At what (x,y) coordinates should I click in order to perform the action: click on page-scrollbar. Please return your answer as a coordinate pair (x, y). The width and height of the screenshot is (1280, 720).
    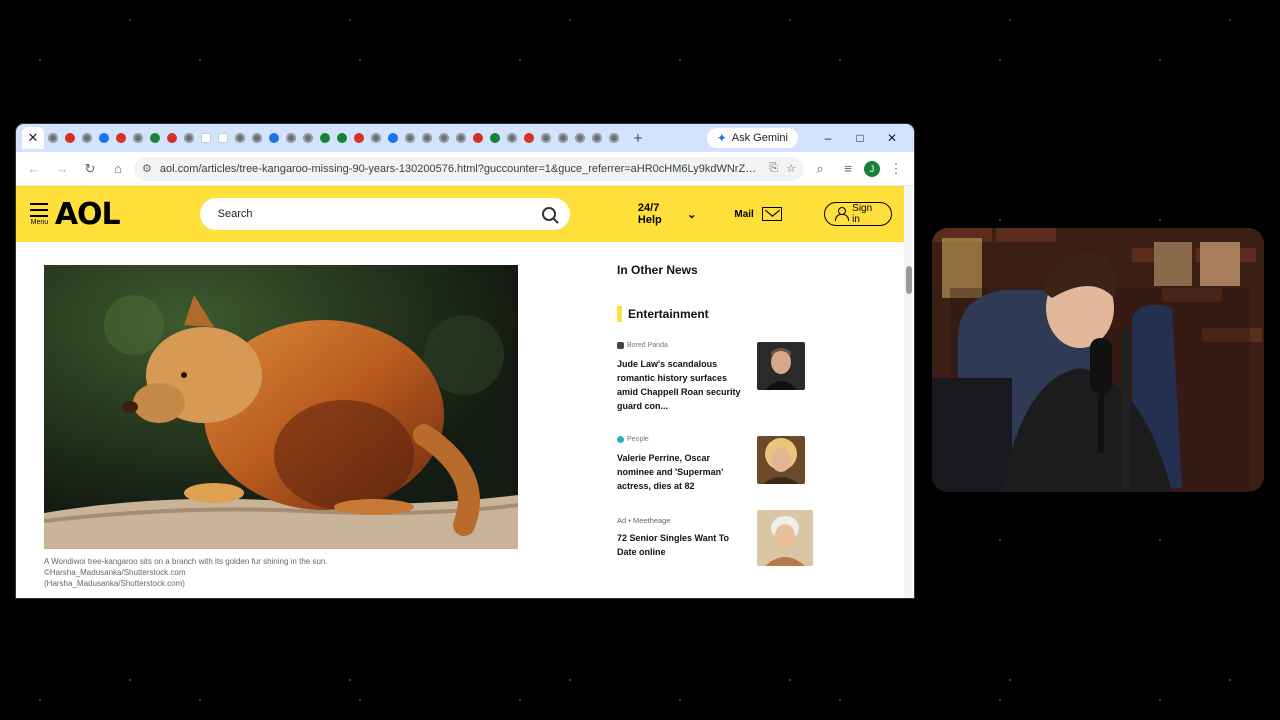
    Looking at the image, I should click on (908, 392).